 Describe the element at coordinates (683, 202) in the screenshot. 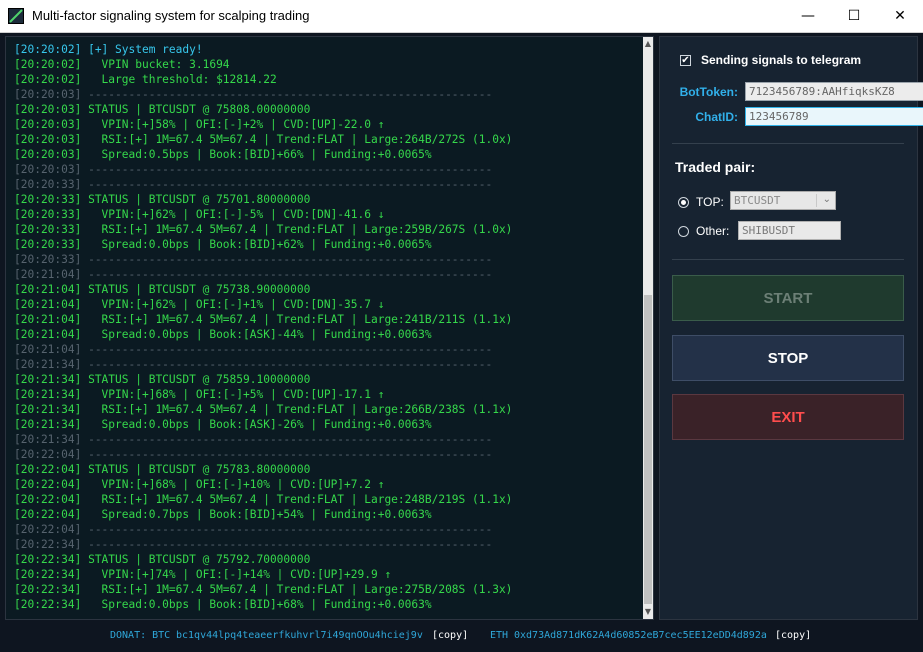

I see `radio-top-button` at that location.